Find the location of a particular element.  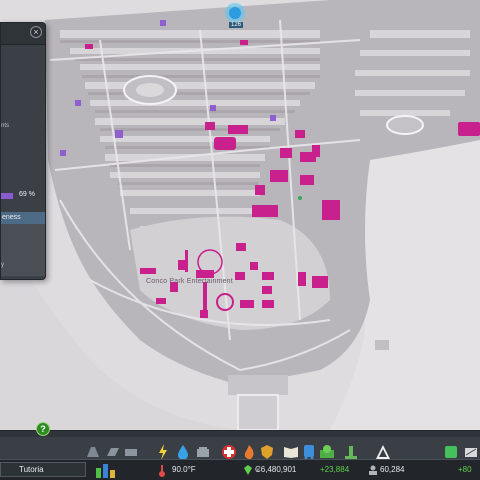

commercial-demand-bar is located at coordinates (105, 471).